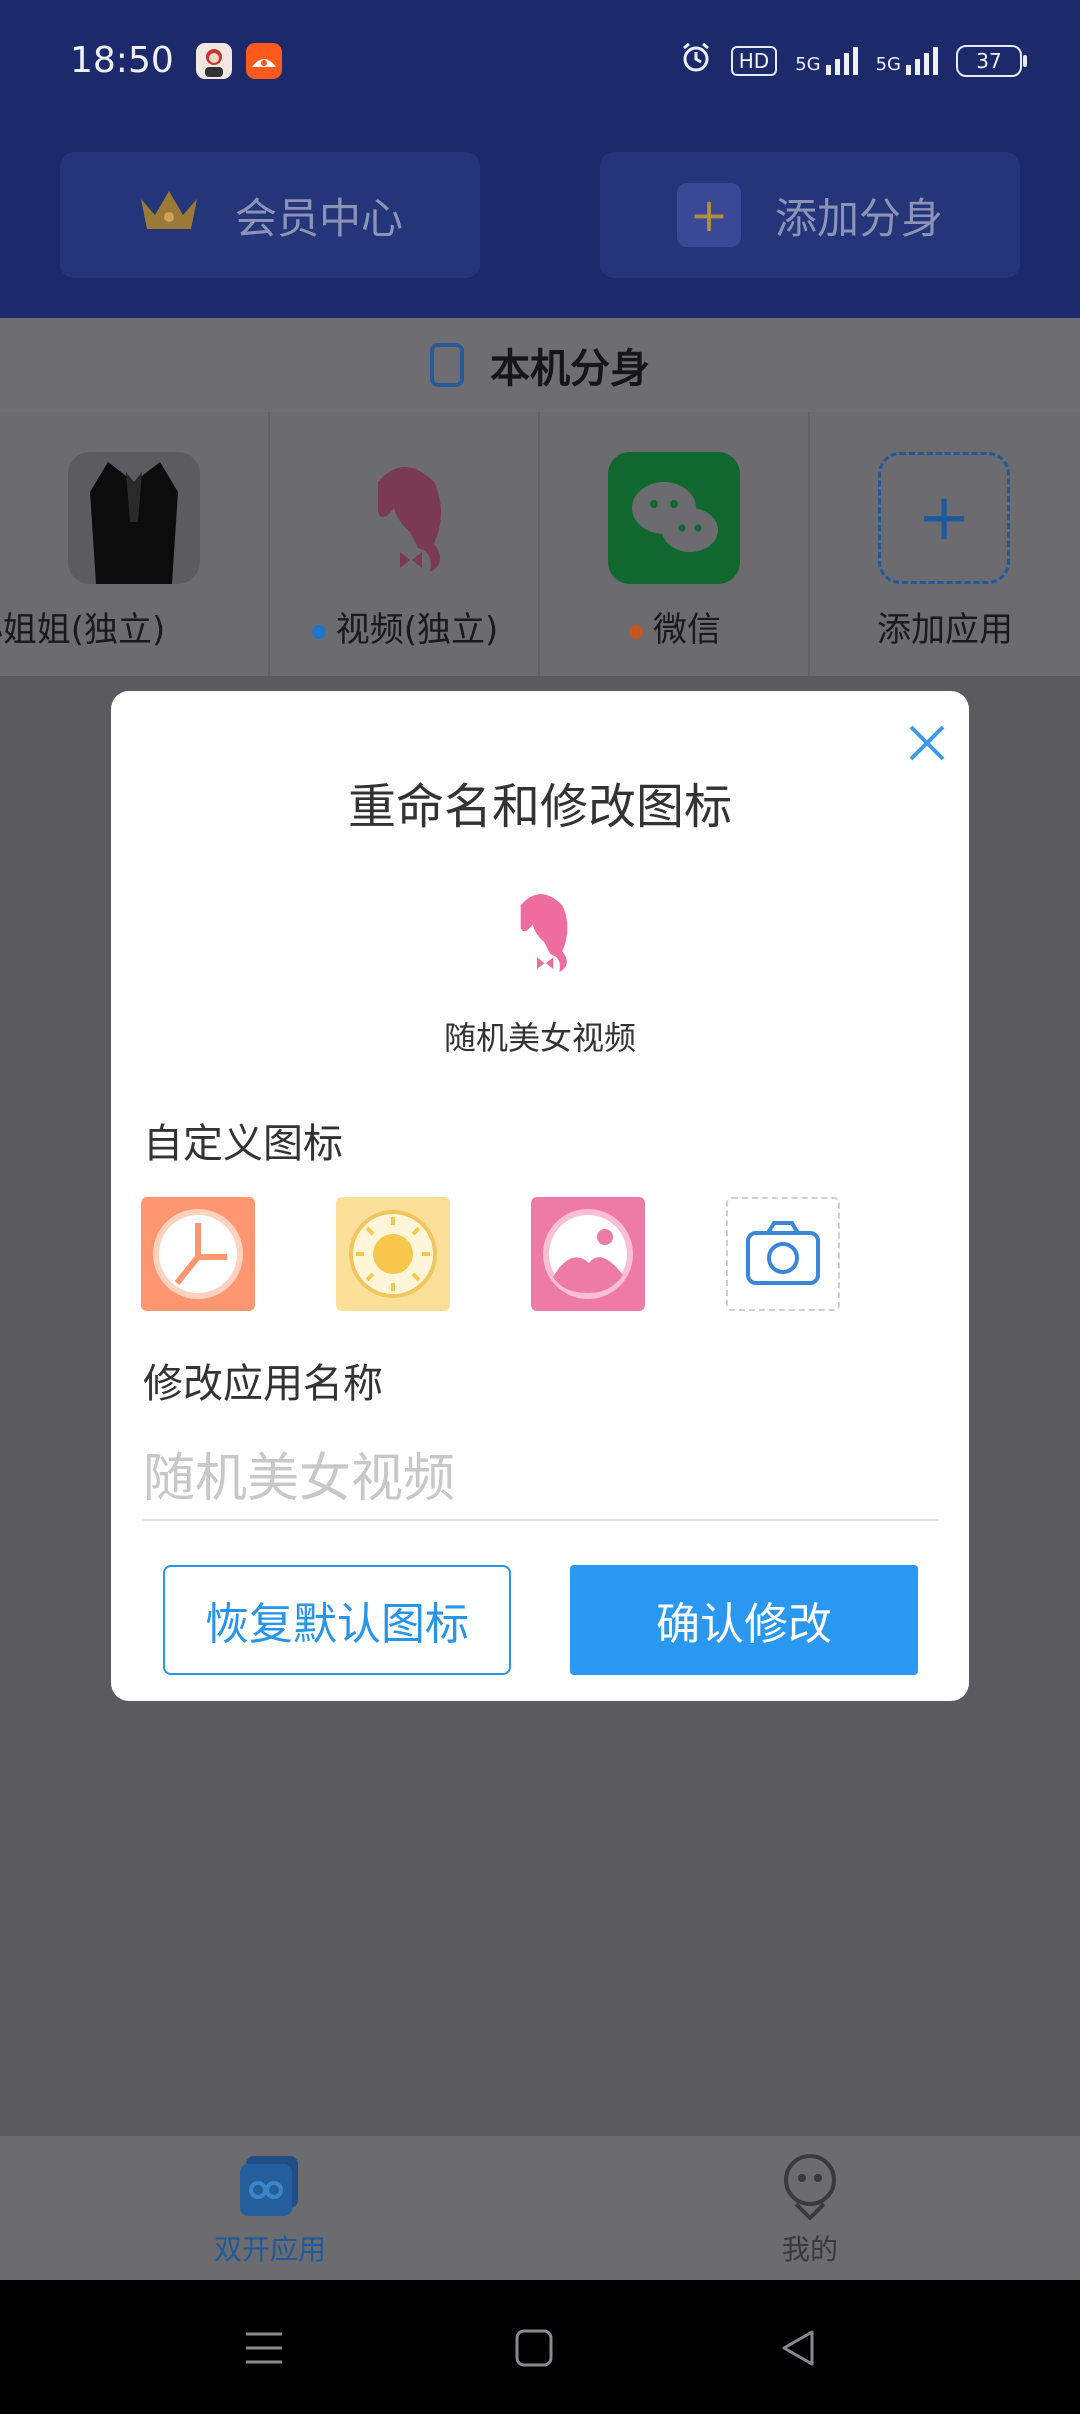 The height and width of the screenshot is (2414, 1080). I want to click on menu-nav-icon, so click(264, 2350).